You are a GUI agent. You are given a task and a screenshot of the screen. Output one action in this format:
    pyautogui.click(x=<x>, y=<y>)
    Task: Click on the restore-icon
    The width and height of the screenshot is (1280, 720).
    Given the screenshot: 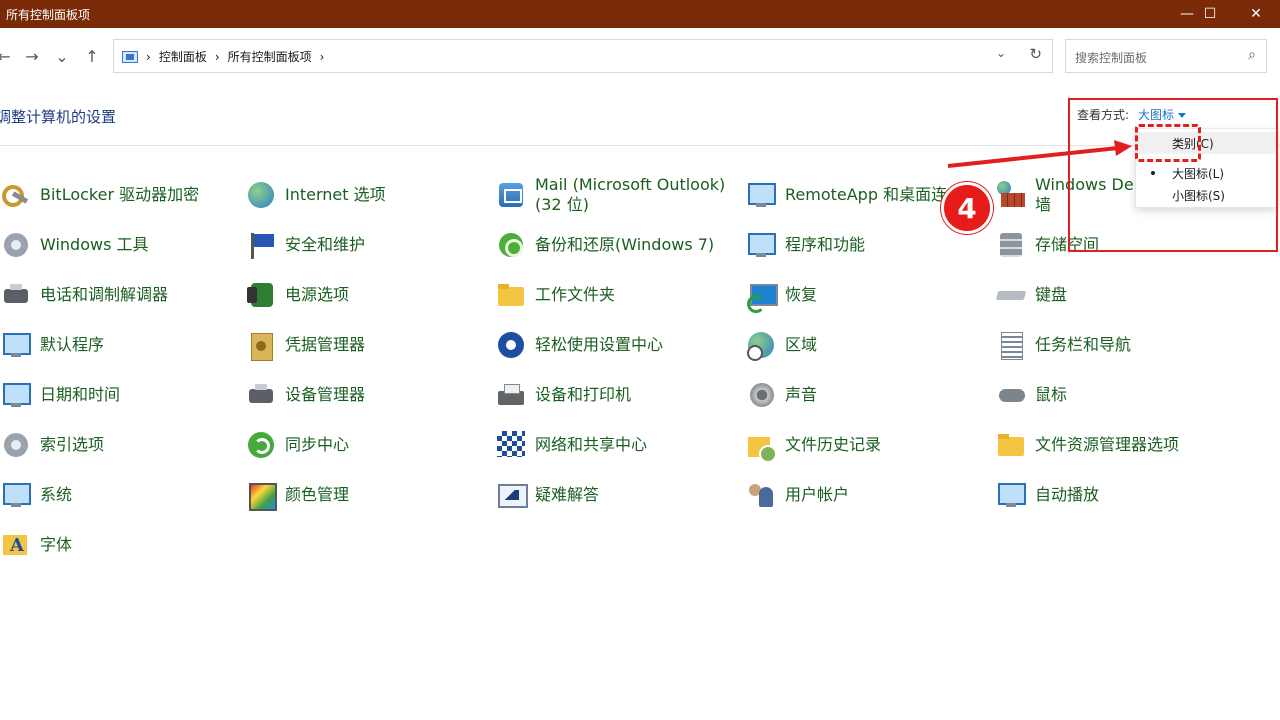 What is the action you would take?
    pyautogui.click(x=761, y=296)
    